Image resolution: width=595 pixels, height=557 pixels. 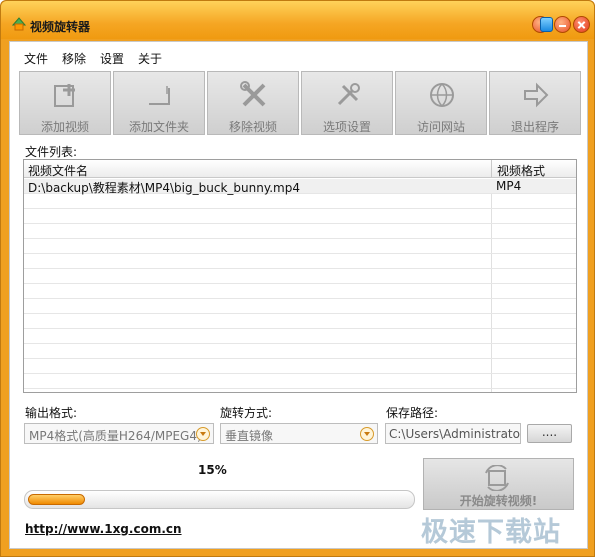 I want to click on options-button: 选项设置, so click(x=347, y=103).